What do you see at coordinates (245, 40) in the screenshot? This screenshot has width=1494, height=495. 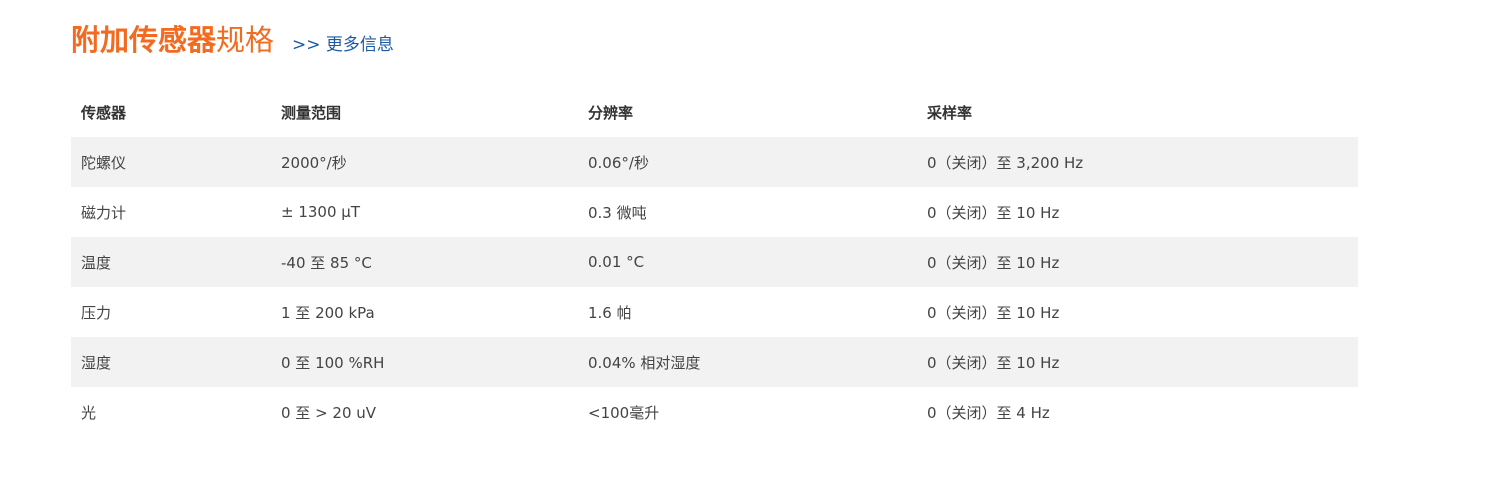 I see `section-title-normal: 规格` at bounding box center [245, 40].